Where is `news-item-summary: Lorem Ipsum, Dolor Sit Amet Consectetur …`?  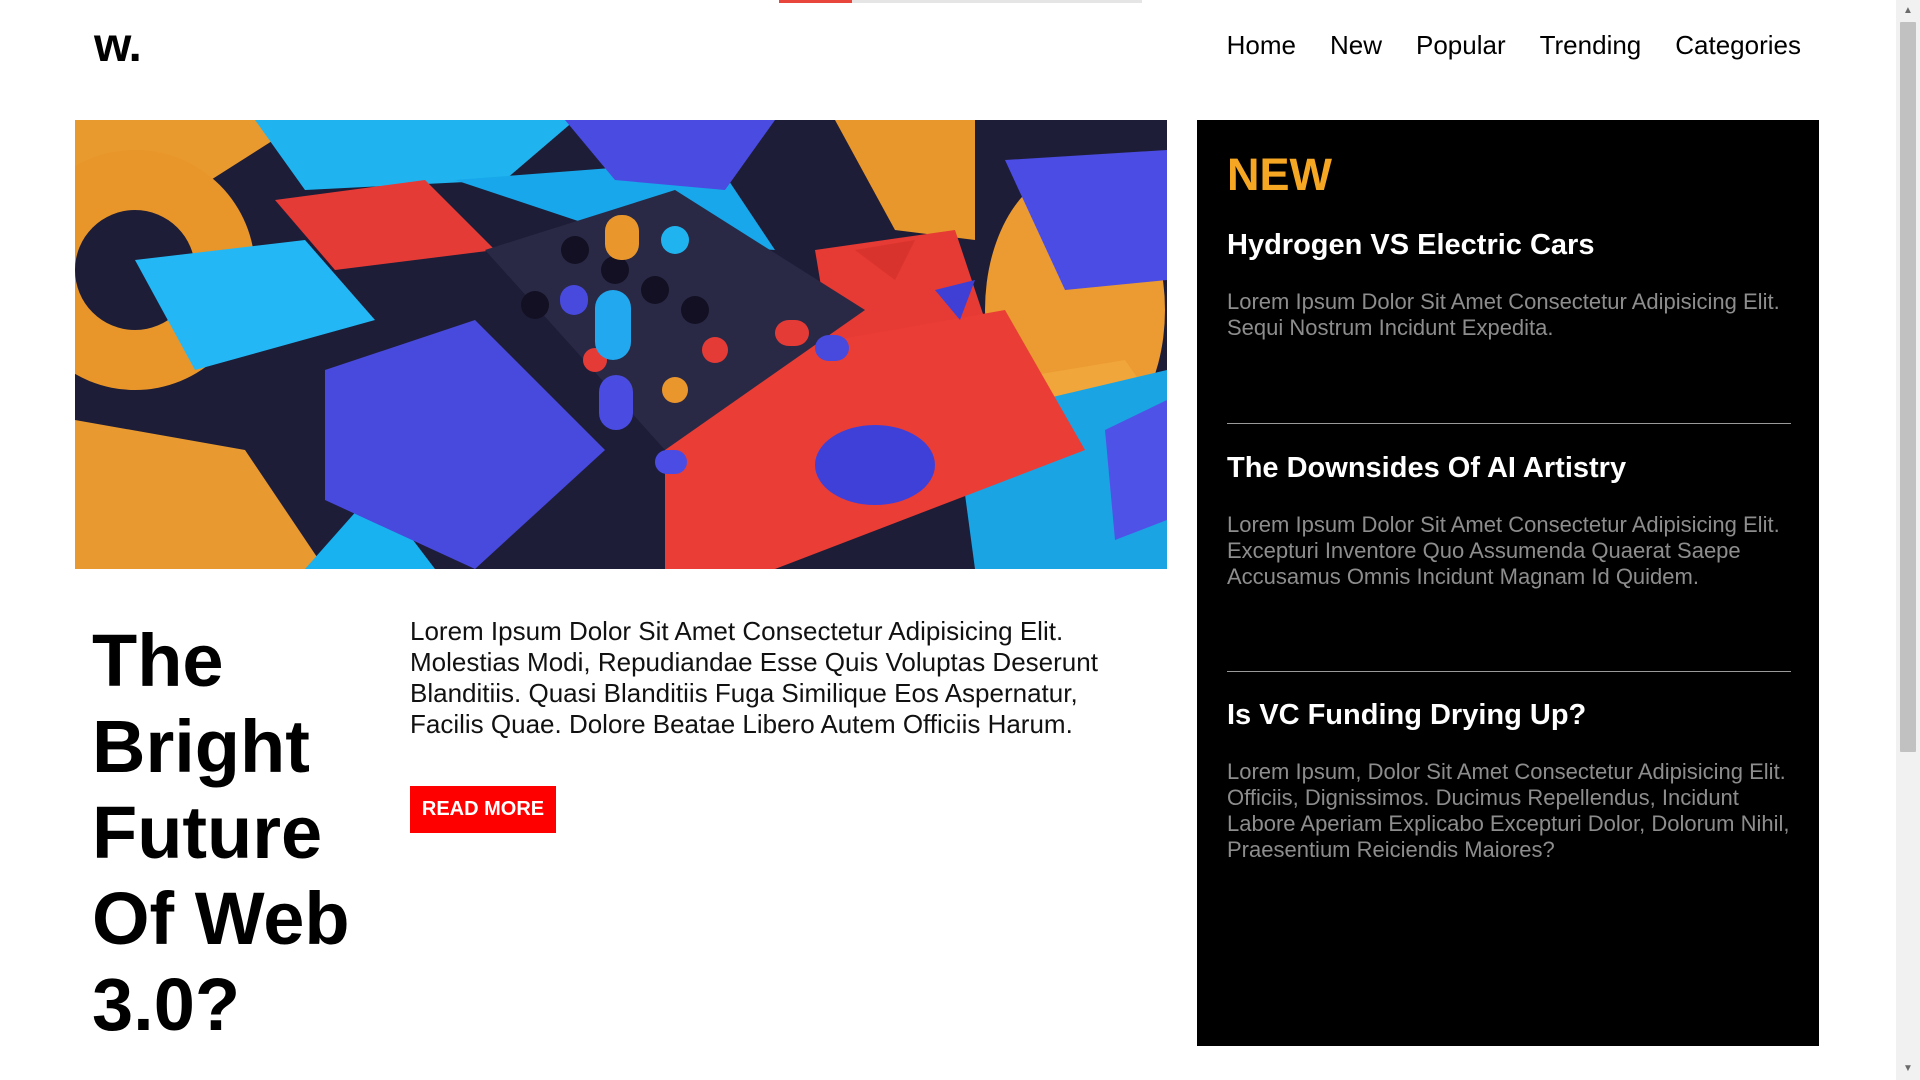
news-item-summary: Lorem Ipsum, Dolor Sit Amet Consectetur … is located at coordinates (1508, 810).